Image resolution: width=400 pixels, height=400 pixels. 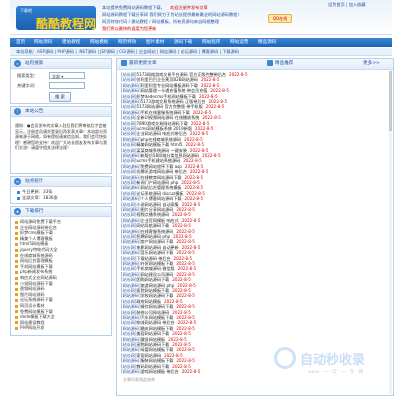 What do you see at coordinates (153, 236) in the screenshot?
I see `article-title: 招聘网站源码 php` at bounding box center [153, 236].